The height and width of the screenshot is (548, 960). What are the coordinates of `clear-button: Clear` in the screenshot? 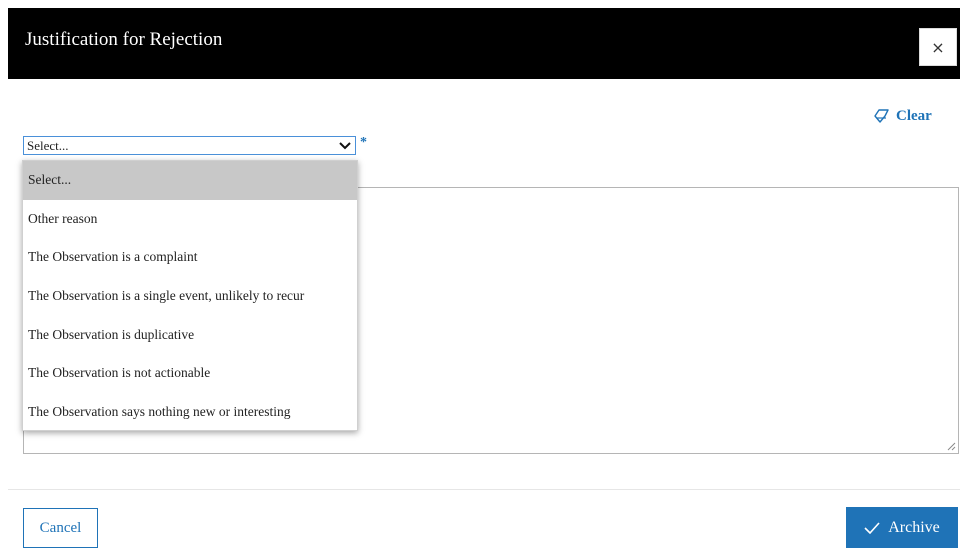 It's located at (903, 116).